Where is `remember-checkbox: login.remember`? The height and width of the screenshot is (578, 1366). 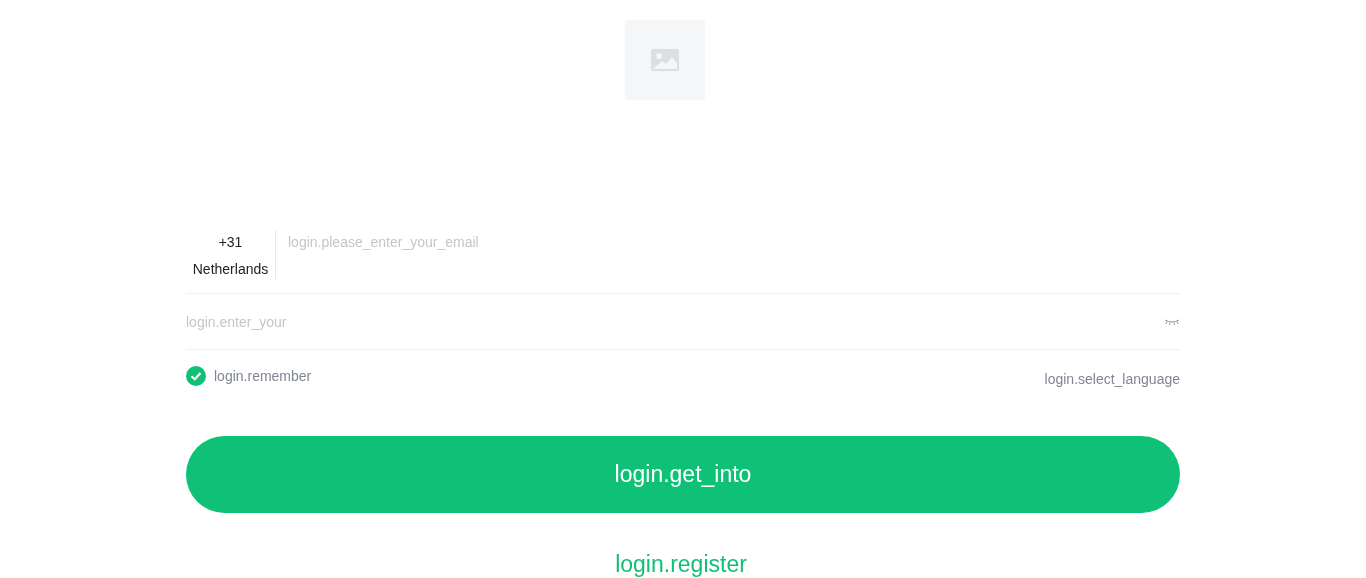
remember-checkbox: login.remember is located at coordinates (249, 376).